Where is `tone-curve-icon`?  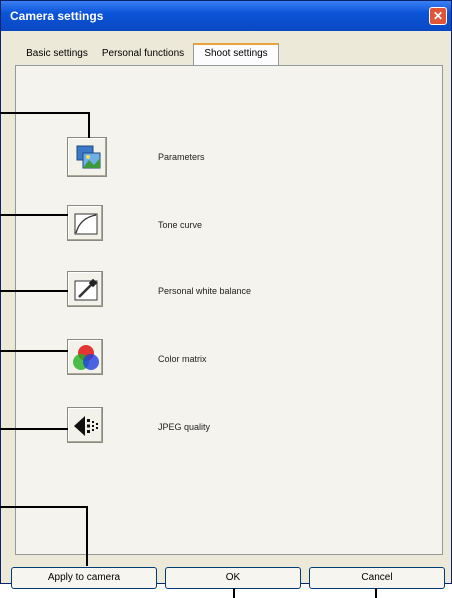 tone-curve-icon is located at coordinates (86, 224).